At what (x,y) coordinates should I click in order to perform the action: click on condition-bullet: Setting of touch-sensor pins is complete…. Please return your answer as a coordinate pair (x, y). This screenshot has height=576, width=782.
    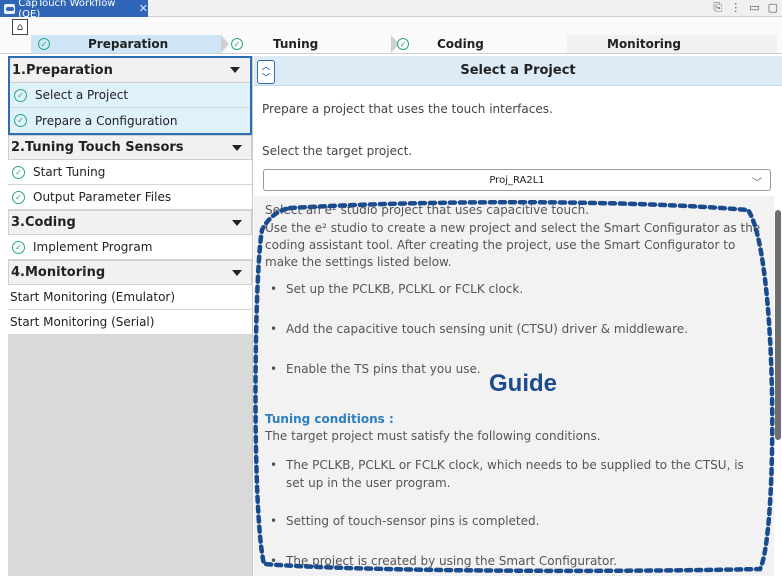
    Looking at the image, I should click on (515, 521).